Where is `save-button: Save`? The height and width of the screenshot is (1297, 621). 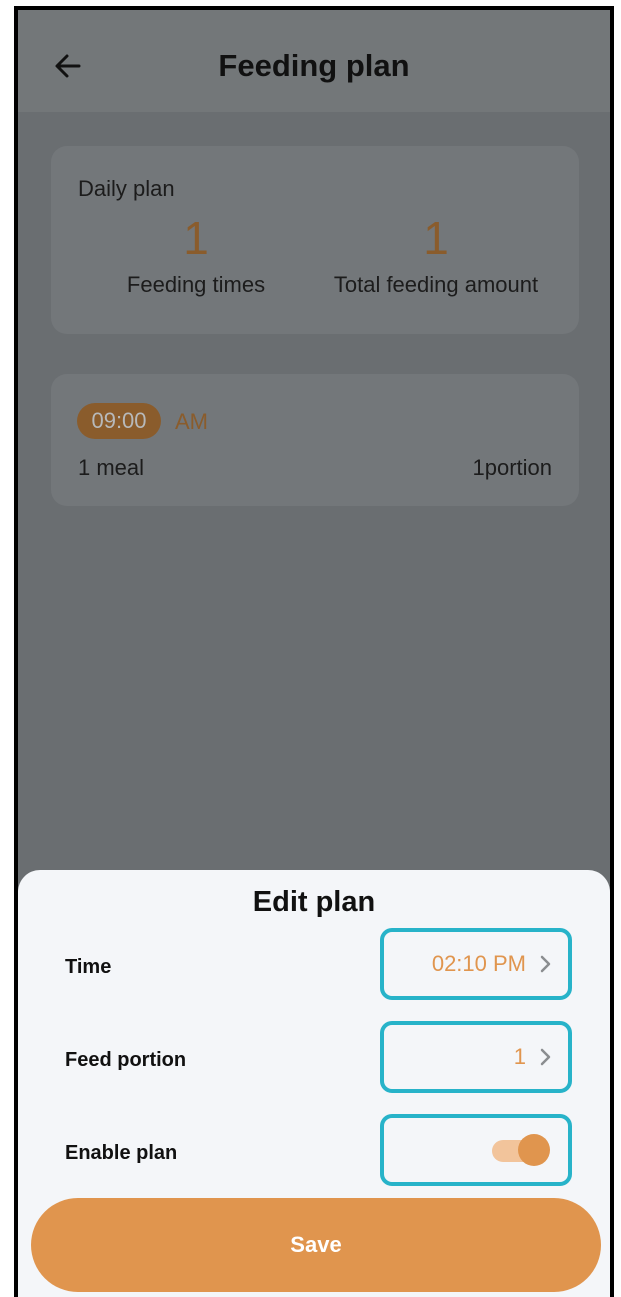
save-button: Save is located at coordinates (316, 1245).